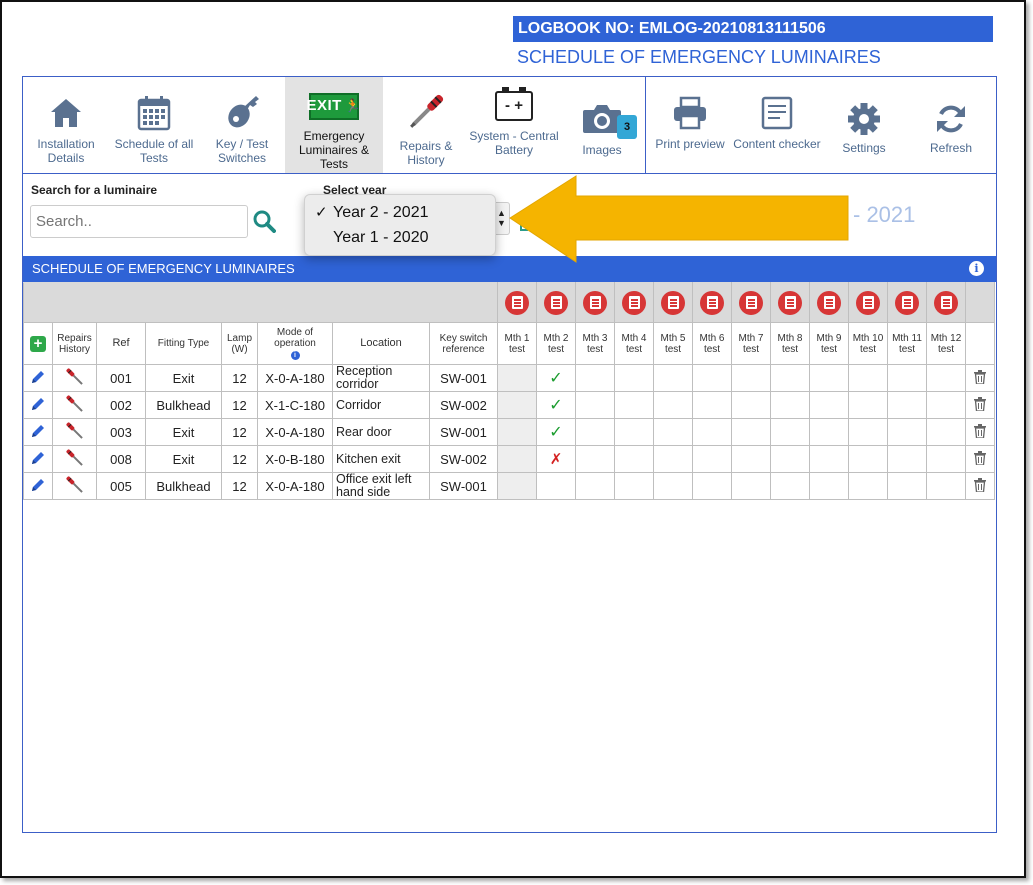 The width and height of the screenshot is (1033, 885). What do you see at coordinates (38, 343) in the screenshot?
I see `add-luminaire-button: +` at bounding box center [38, 343].